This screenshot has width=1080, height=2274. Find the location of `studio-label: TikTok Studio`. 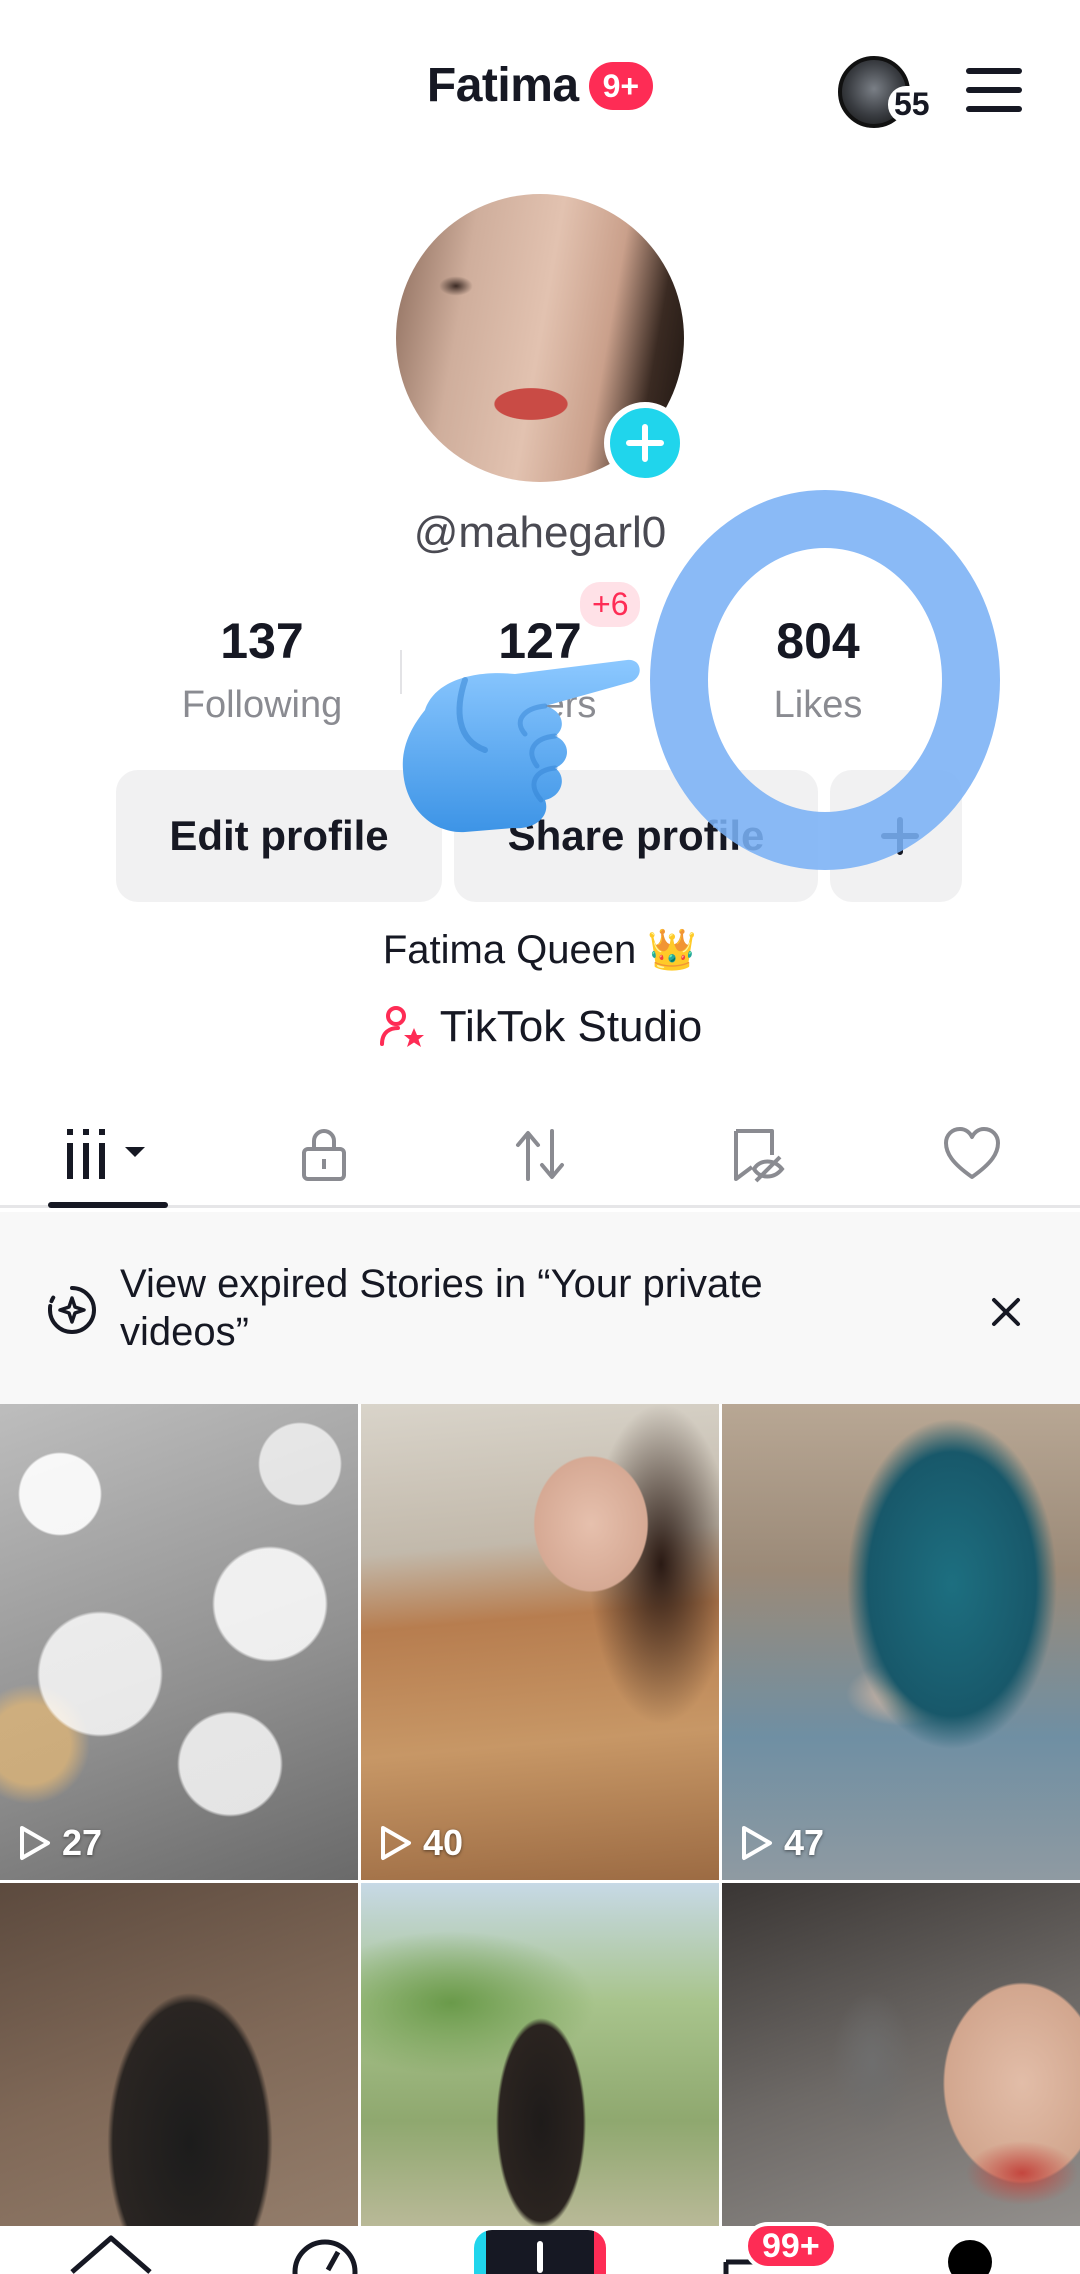

studio-label: TikTok Studio is located at coordinates (571, 1026).